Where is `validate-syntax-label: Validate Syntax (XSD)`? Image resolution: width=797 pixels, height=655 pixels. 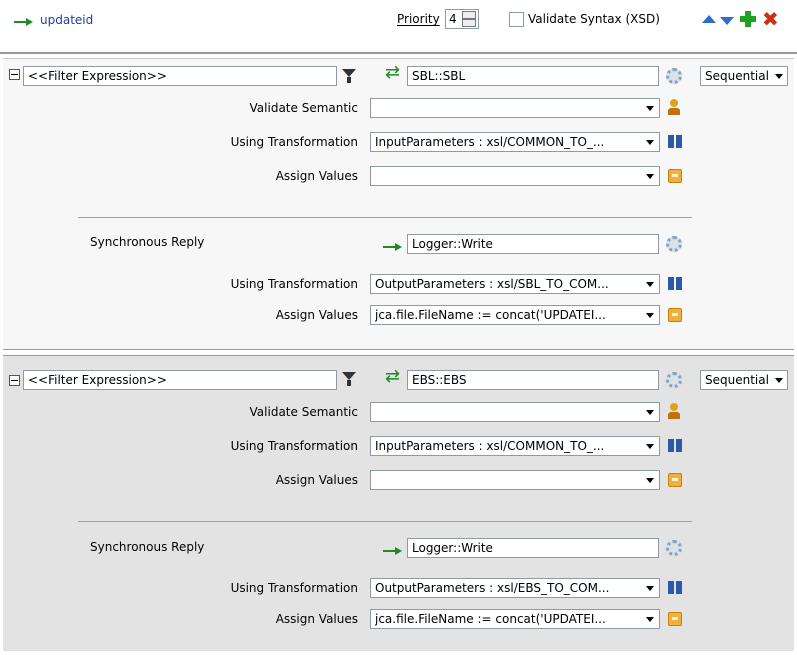
validate-syntax-label: Validate Syntax (XSD) is located at coordinates (594, 19).